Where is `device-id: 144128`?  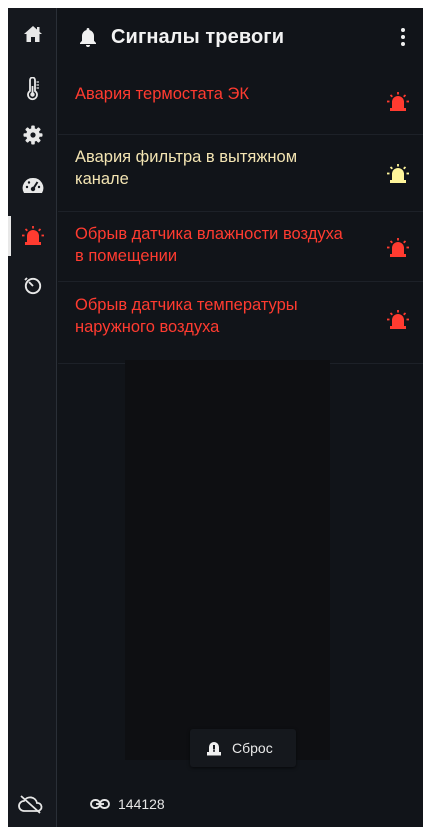
device-id: 144128 is located at coordinates (141, 804).